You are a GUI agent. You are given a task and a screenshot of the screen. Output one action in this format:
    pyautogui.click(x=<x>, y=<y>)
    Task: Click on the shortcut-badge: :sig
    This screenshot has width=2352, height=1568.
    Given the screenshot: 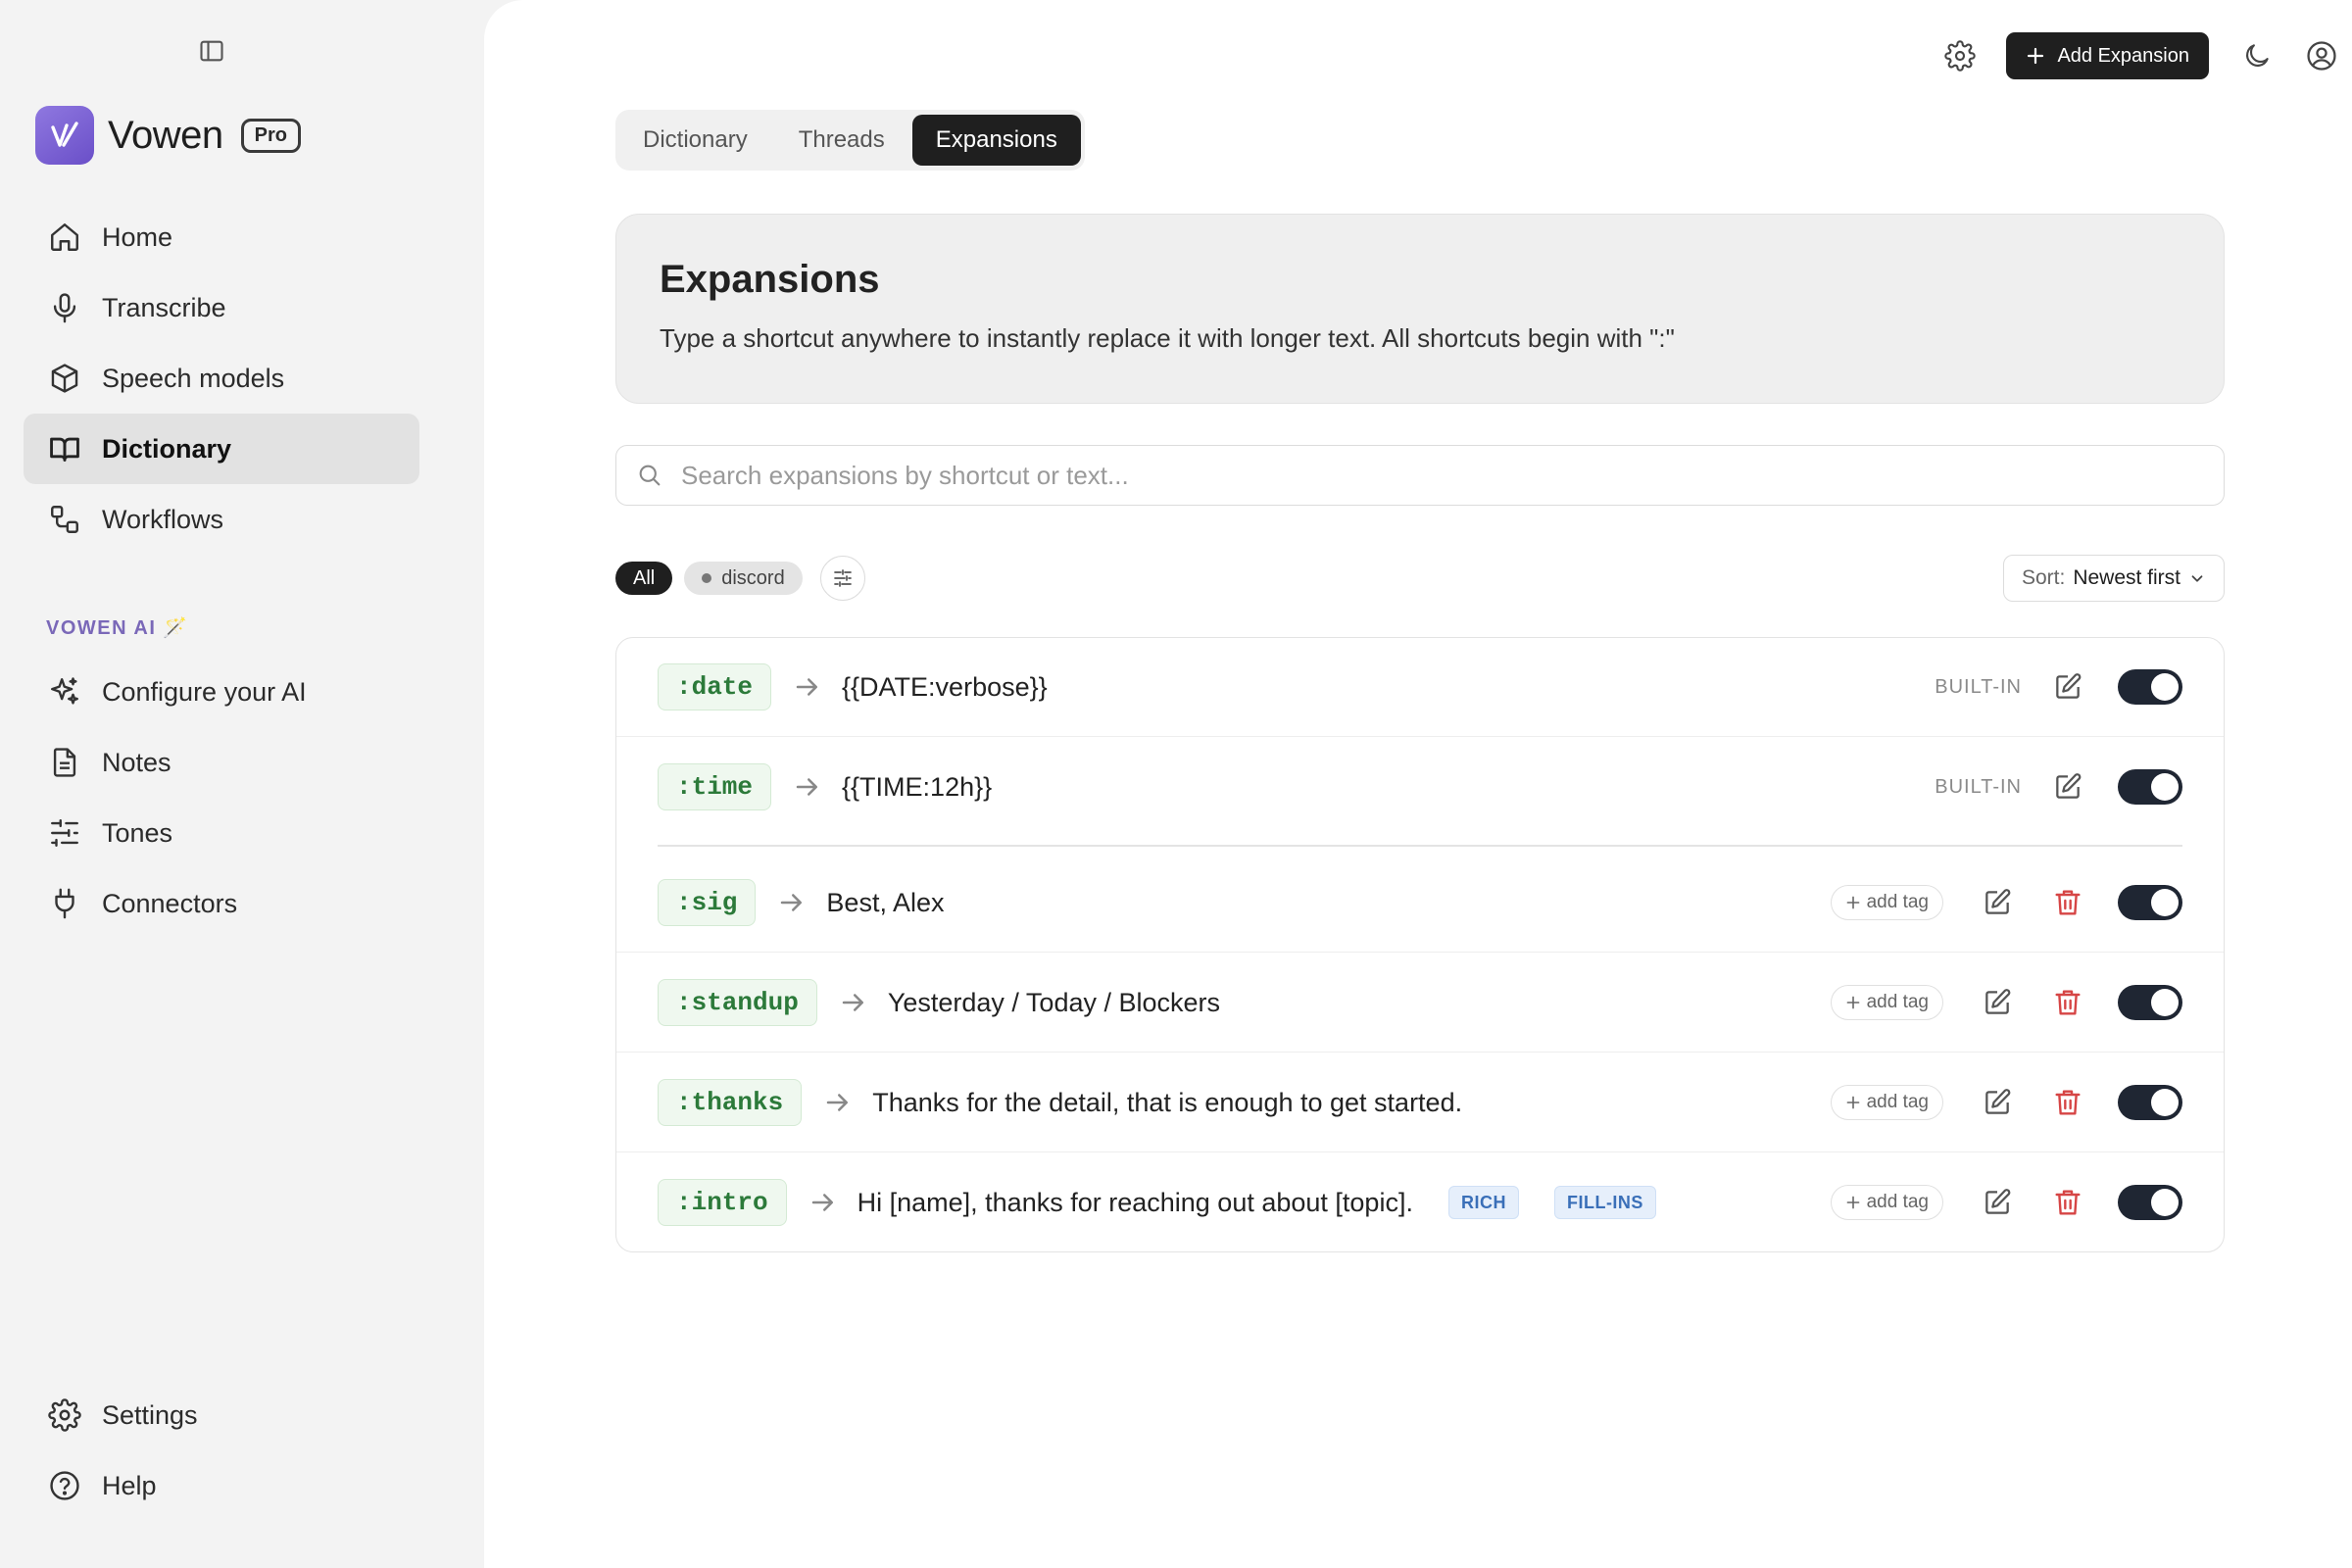 What is the action you would take?
    pyautogui.click(x=707, y=902)
    